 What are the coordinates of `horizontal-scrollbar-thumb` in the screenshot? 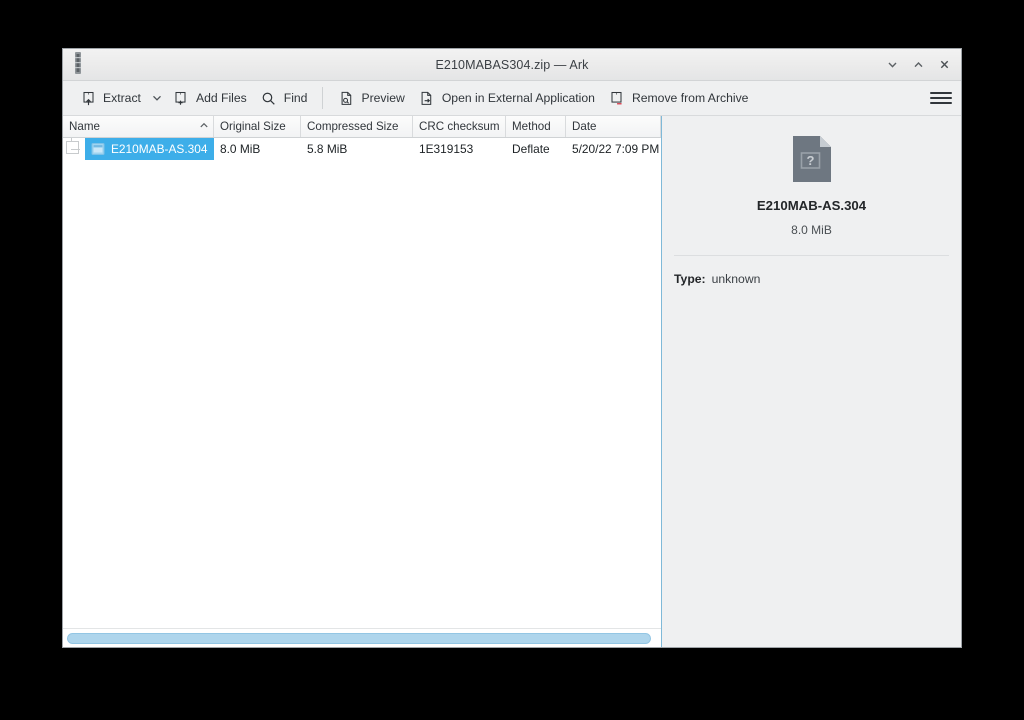 It's located at (359, 638).